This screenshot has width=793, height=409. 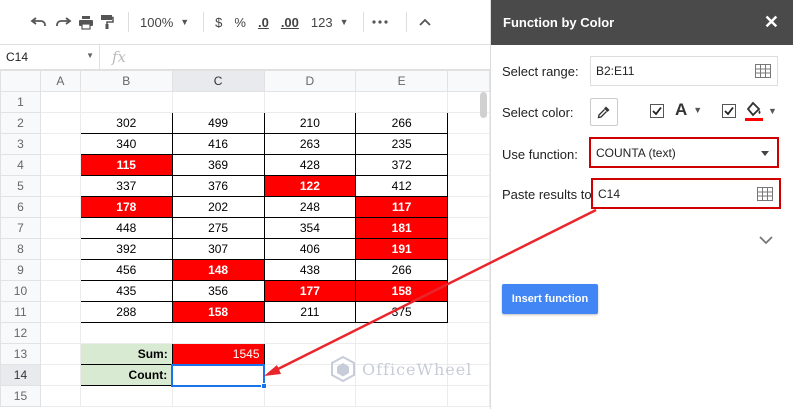 I want to click on use-function-select: COUNTA (text), so click(x=684, y=152).